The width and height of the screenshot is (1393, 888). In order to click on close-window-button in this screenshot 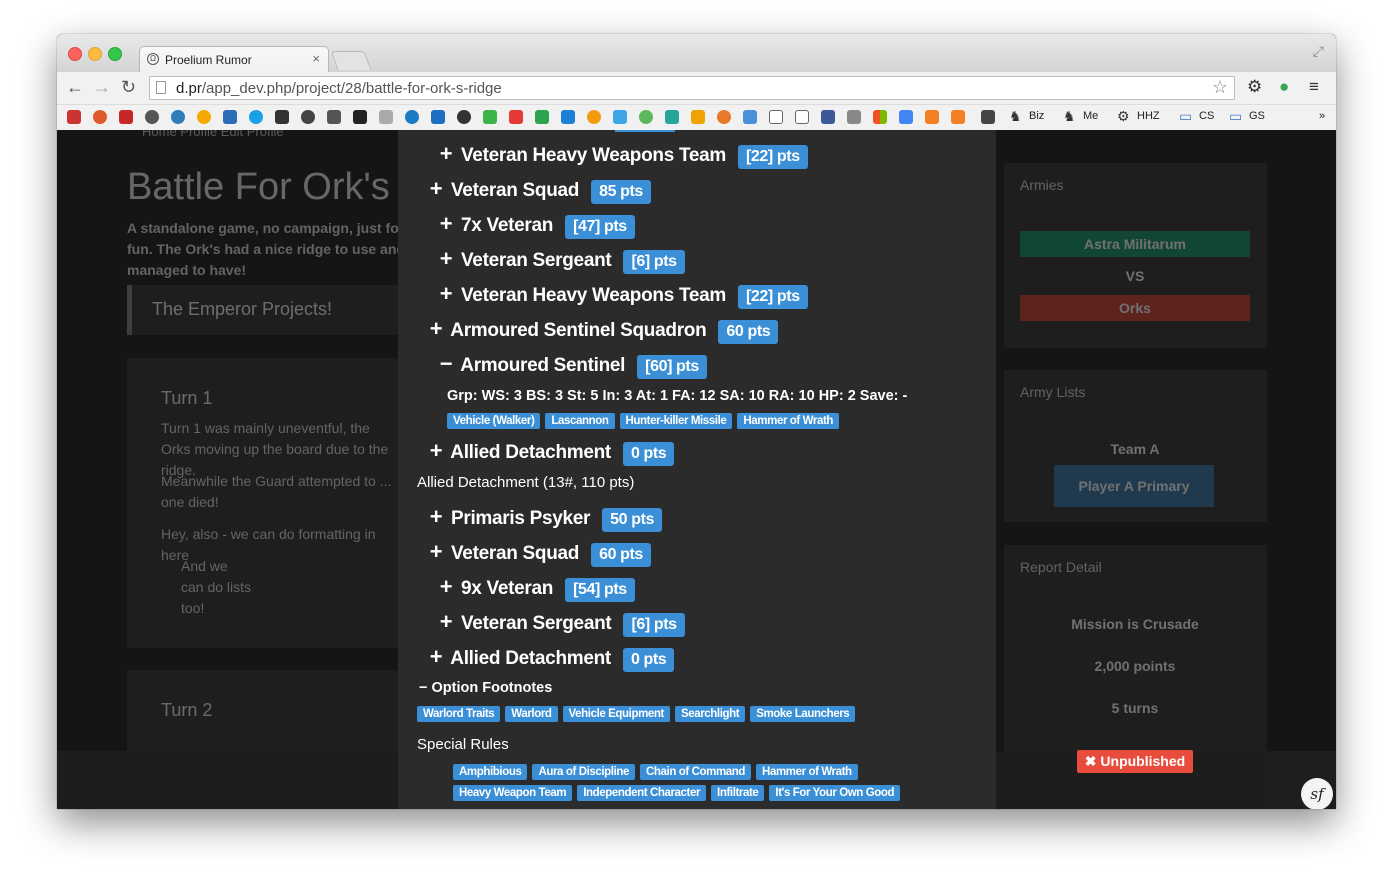, I will do `click(75, 54)`.